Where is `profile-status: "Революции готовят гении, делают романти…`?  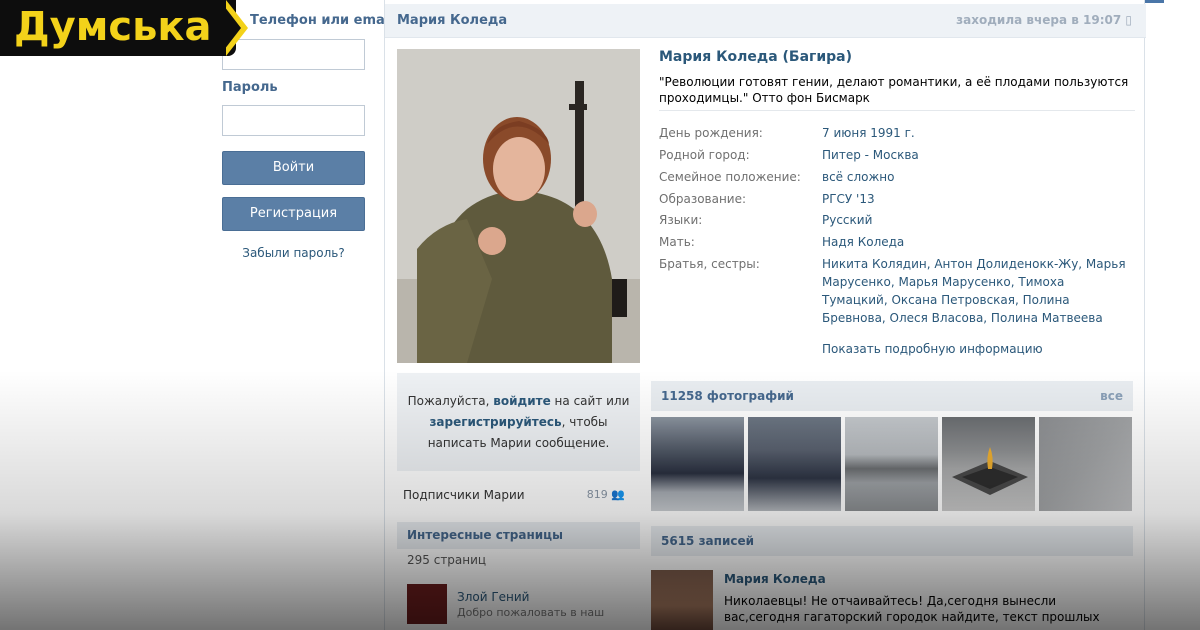 profile-status: "Революции готовят гении, делают романти… is located at coordinates (894, 90).